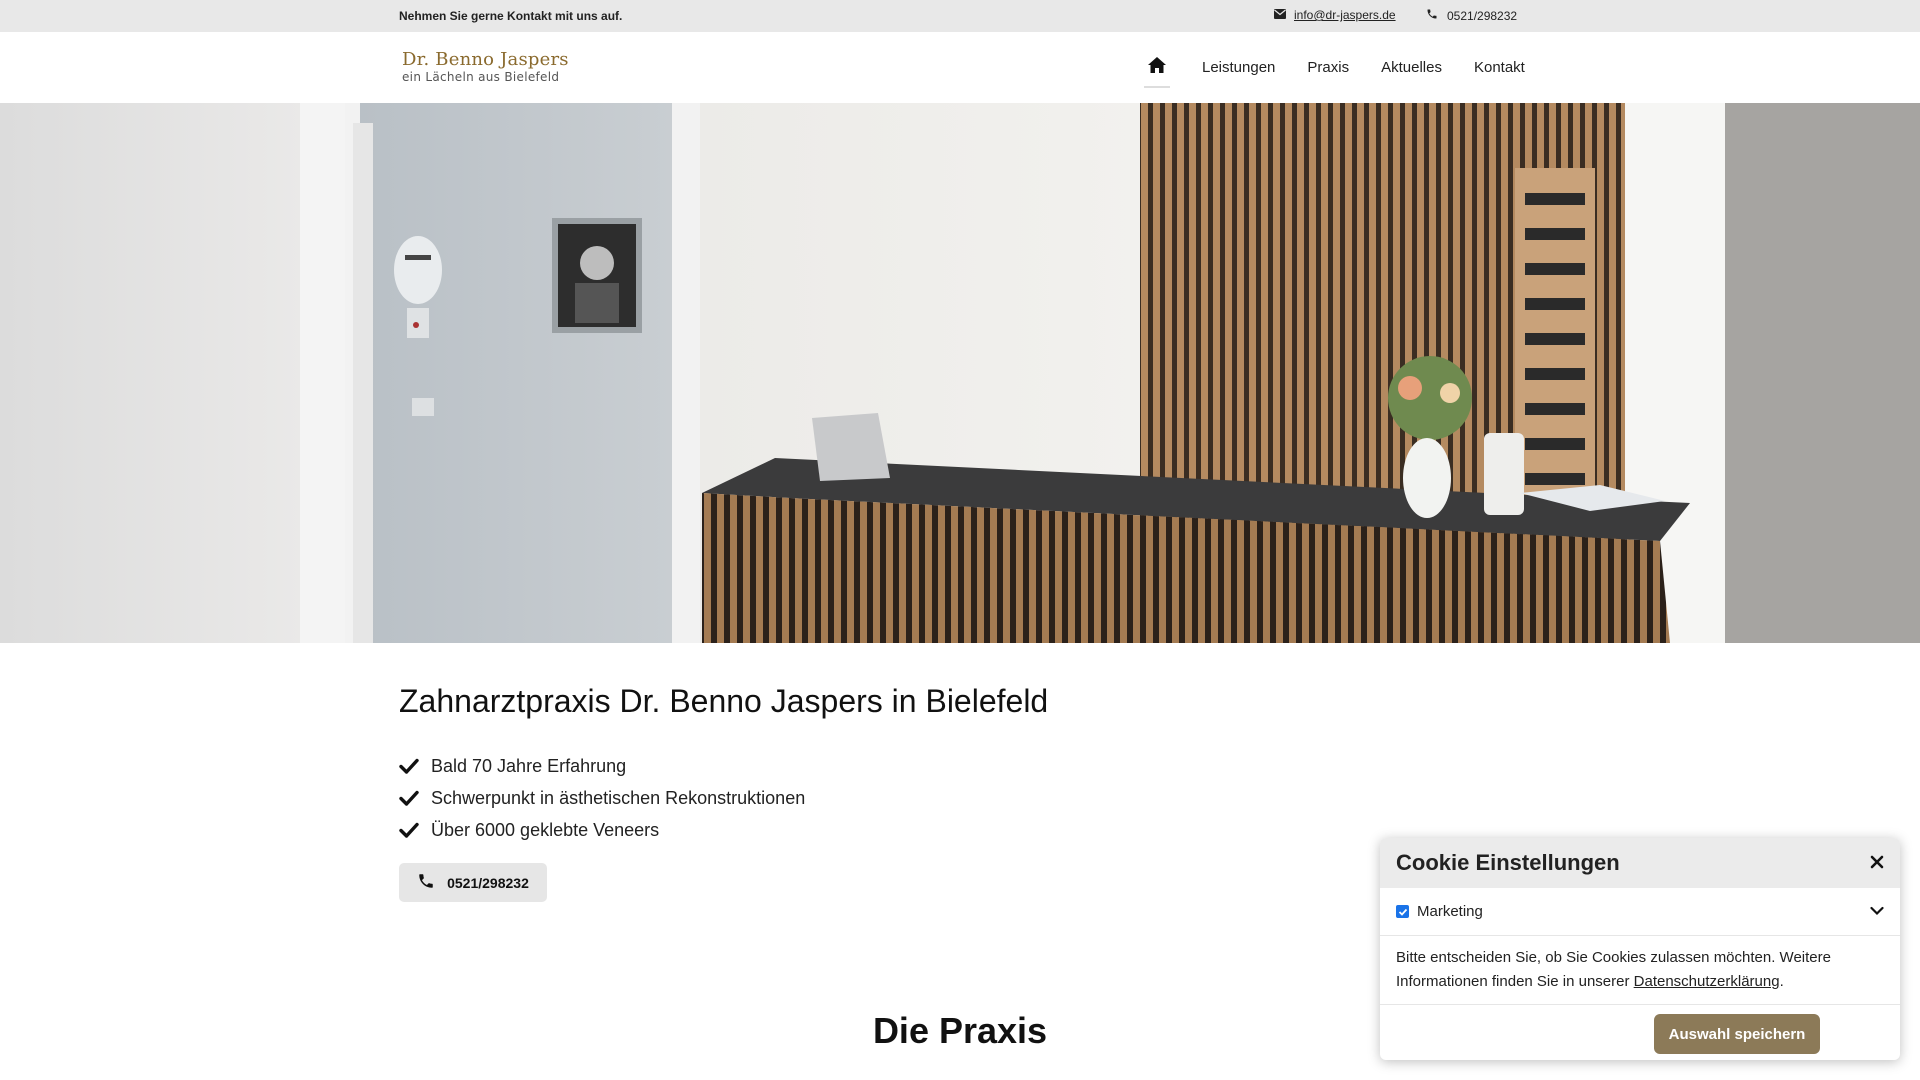 This screenshot has height=1080, width=1920. I want to click on contact-prompt: Nehmen Sie gerne Kontakt mit uns auf., so click(511, 16).